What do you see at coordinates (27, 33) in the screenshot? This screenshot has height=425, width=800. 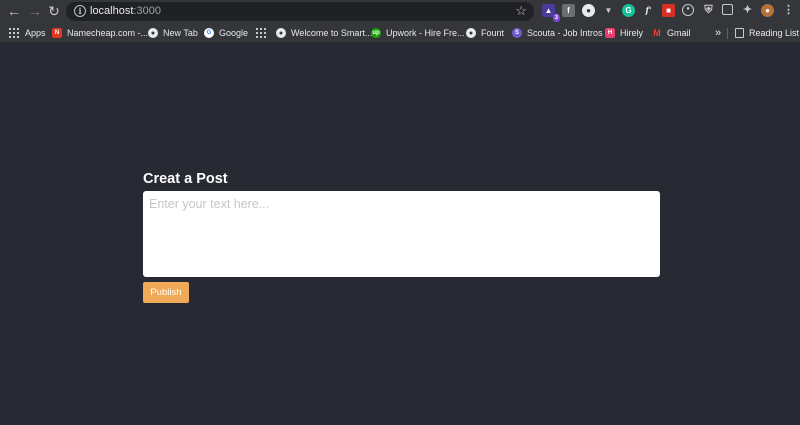 I see `bookmark-apps: Apps` at bounding box center [27, 33].